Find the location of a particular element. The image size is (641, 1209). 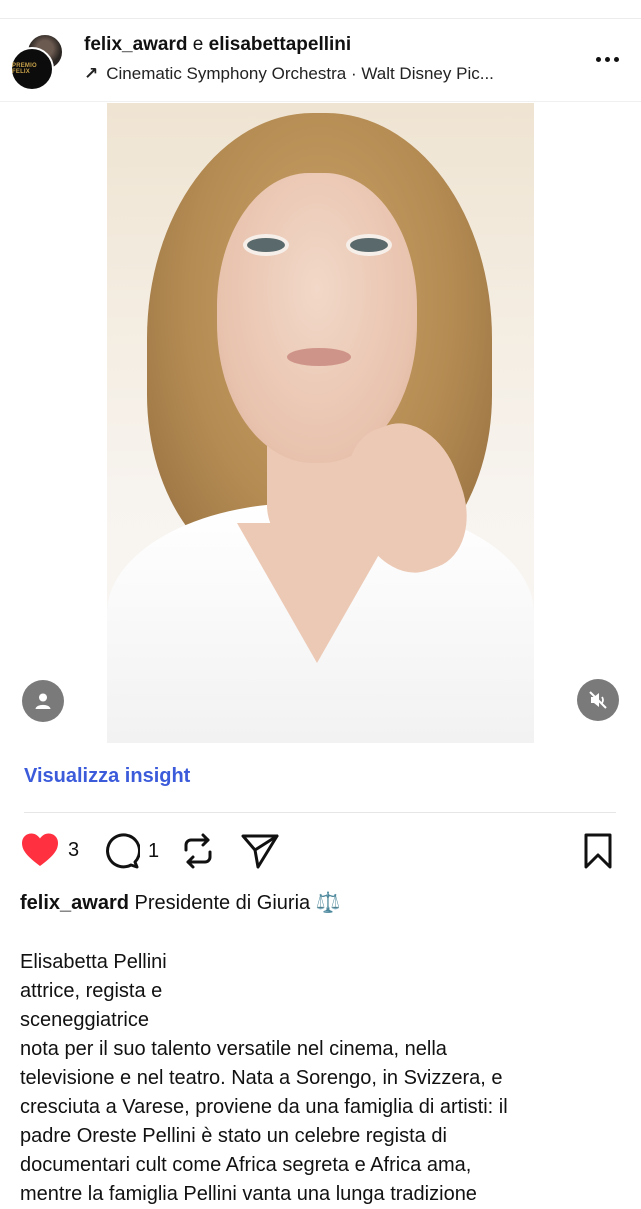

photo-lips is located at coordinates (319, 357).